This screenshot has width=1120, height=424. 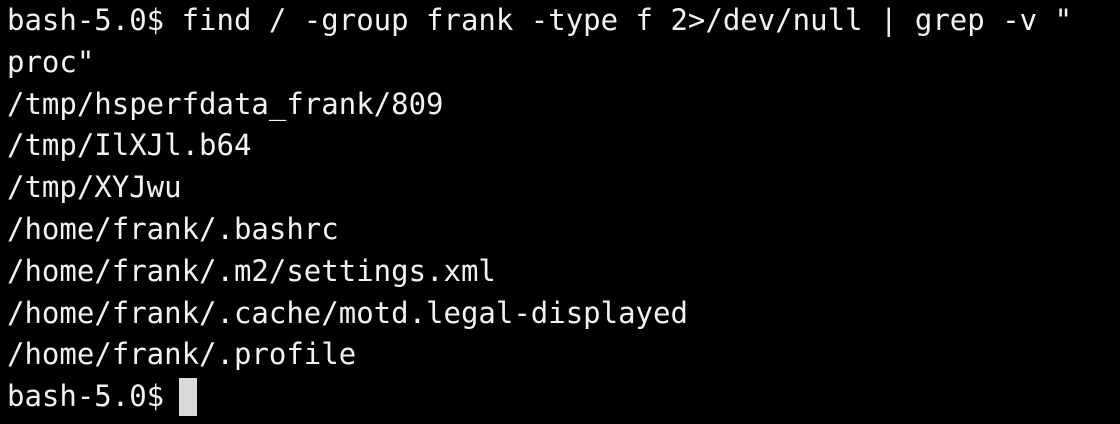 What do you see at coordinates (188, 397) in the screenshot?
I see `text-cursor` at bounding box center [188, 397].